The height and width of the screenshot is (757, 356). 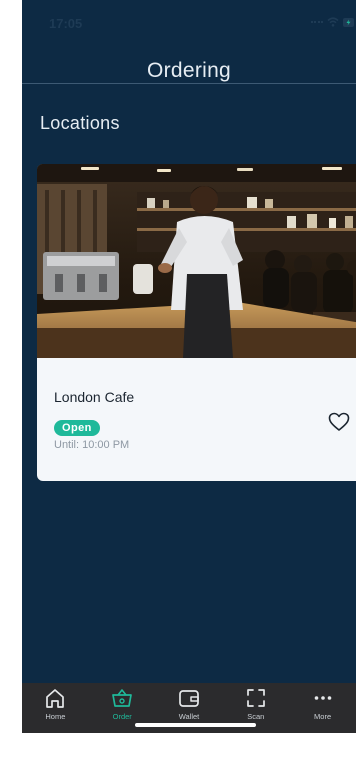 I want to click on tab-more-label: More, so click(x=323, y=716).